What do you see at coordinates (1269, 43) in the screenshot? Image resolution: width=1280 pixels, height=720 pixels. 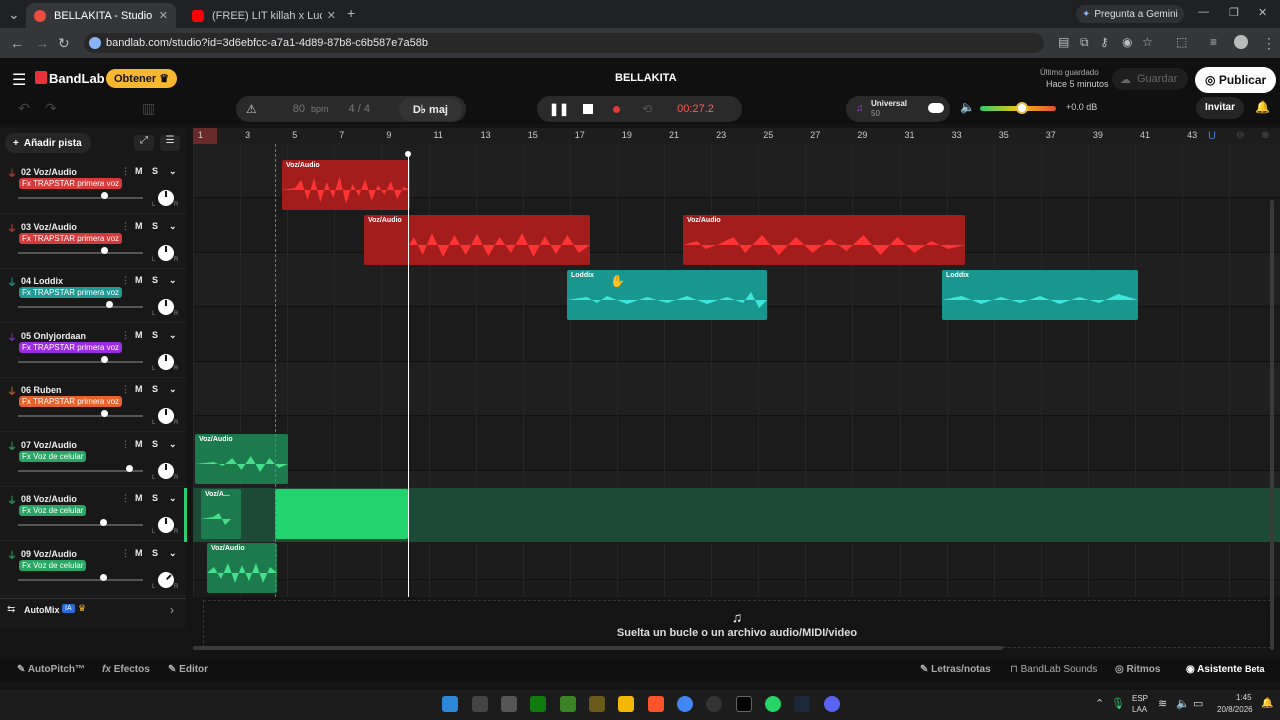 I see `menu-dots-icon: ⋮` at bounding box center [1269, 43].